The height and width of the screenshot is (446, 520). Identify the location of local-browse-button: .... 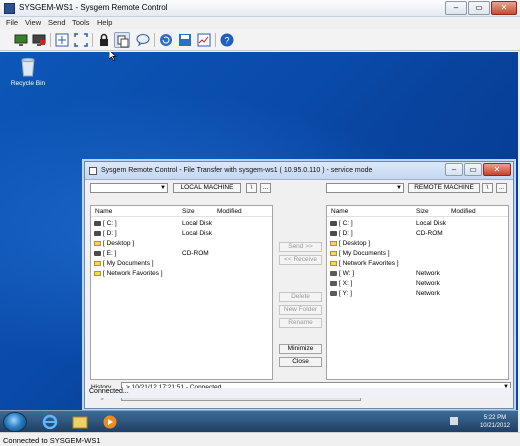
(265, 188).